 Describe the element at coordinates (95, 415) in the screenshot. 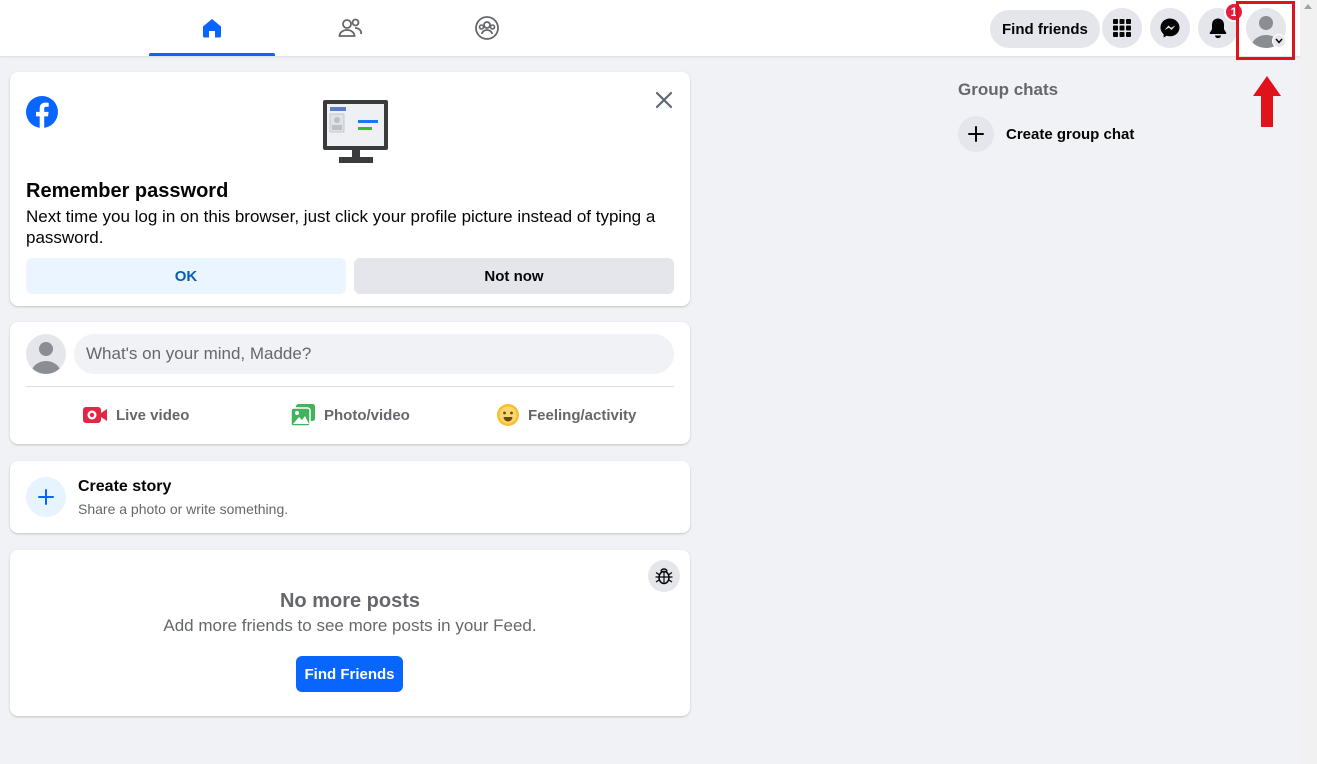

I see `live-video-icon` at that location.